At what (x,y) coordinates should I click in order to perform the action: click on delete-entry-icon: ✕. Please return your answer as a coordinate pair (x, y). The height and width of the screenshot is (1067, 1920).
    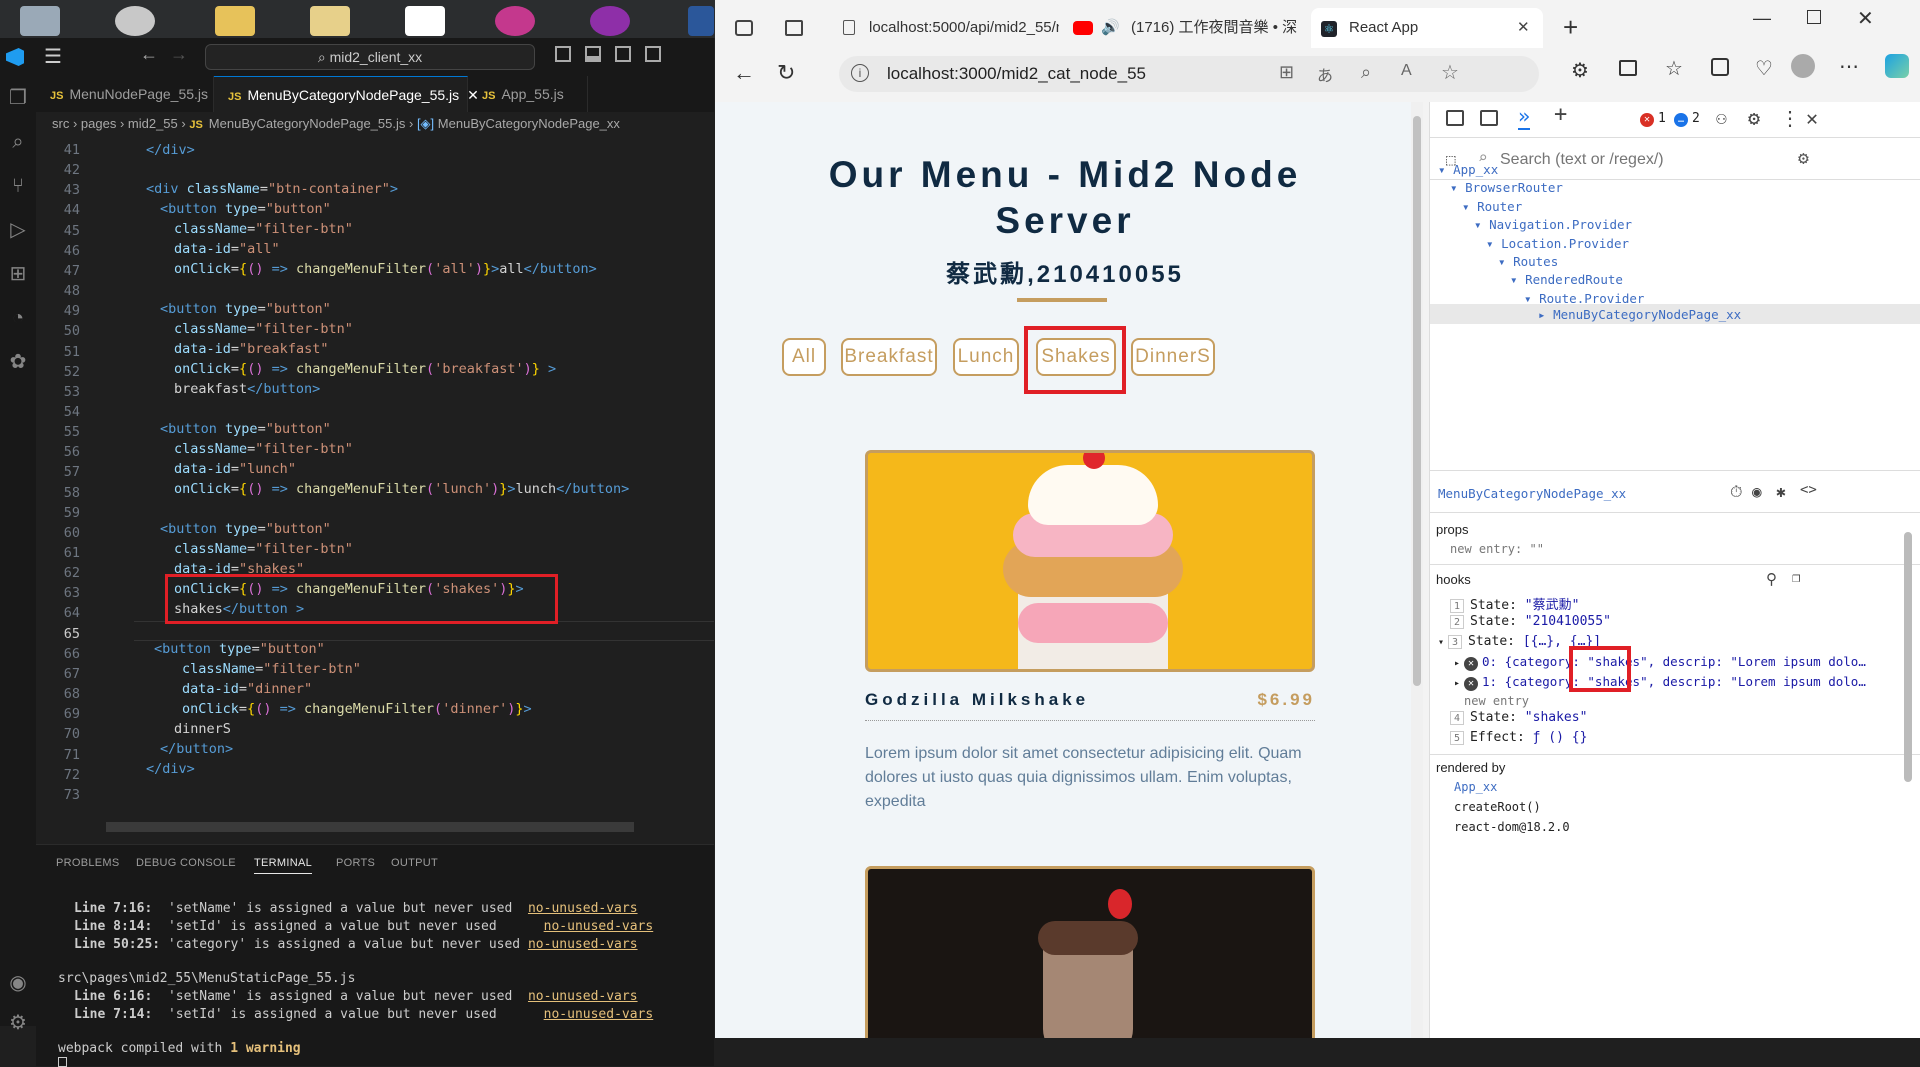
    Looking at the image, I should click on (1471, 664).